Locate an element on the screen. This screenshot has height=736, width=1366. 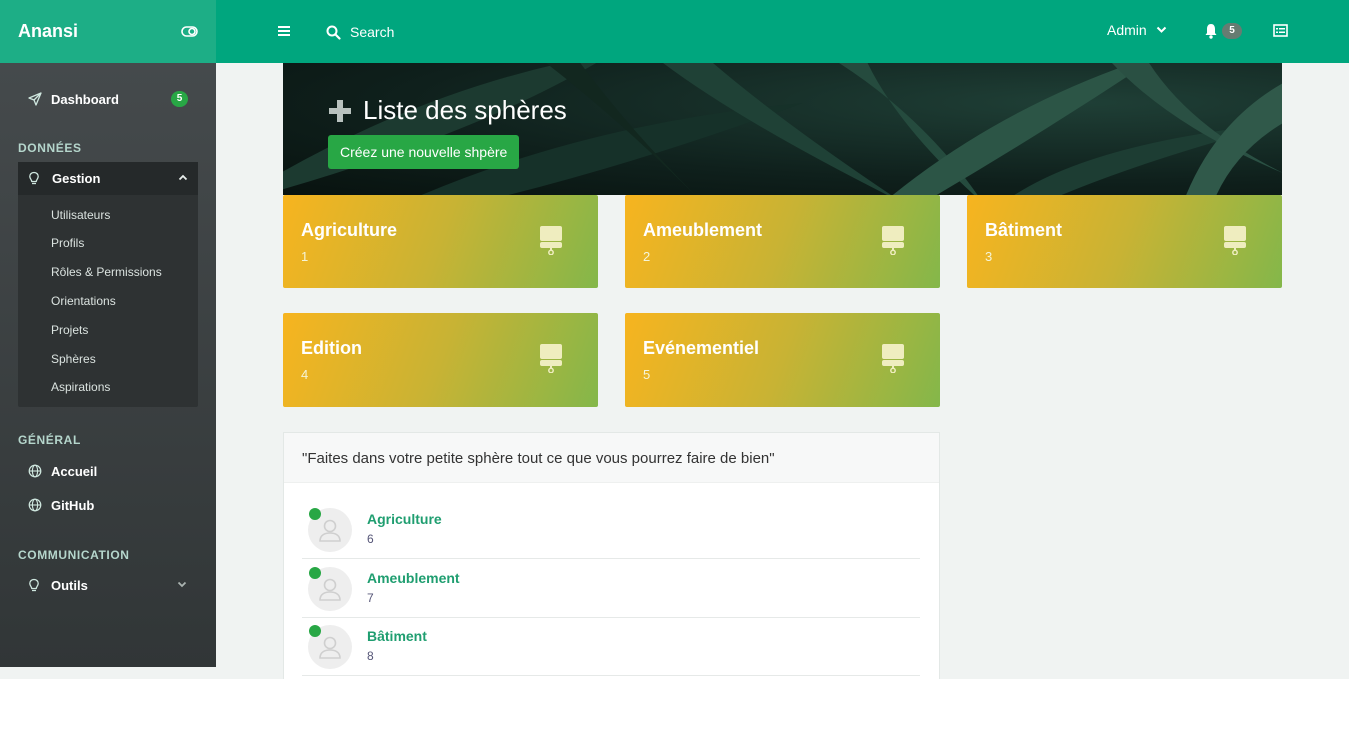
search-label: Search is located at coordinates (372, 32).